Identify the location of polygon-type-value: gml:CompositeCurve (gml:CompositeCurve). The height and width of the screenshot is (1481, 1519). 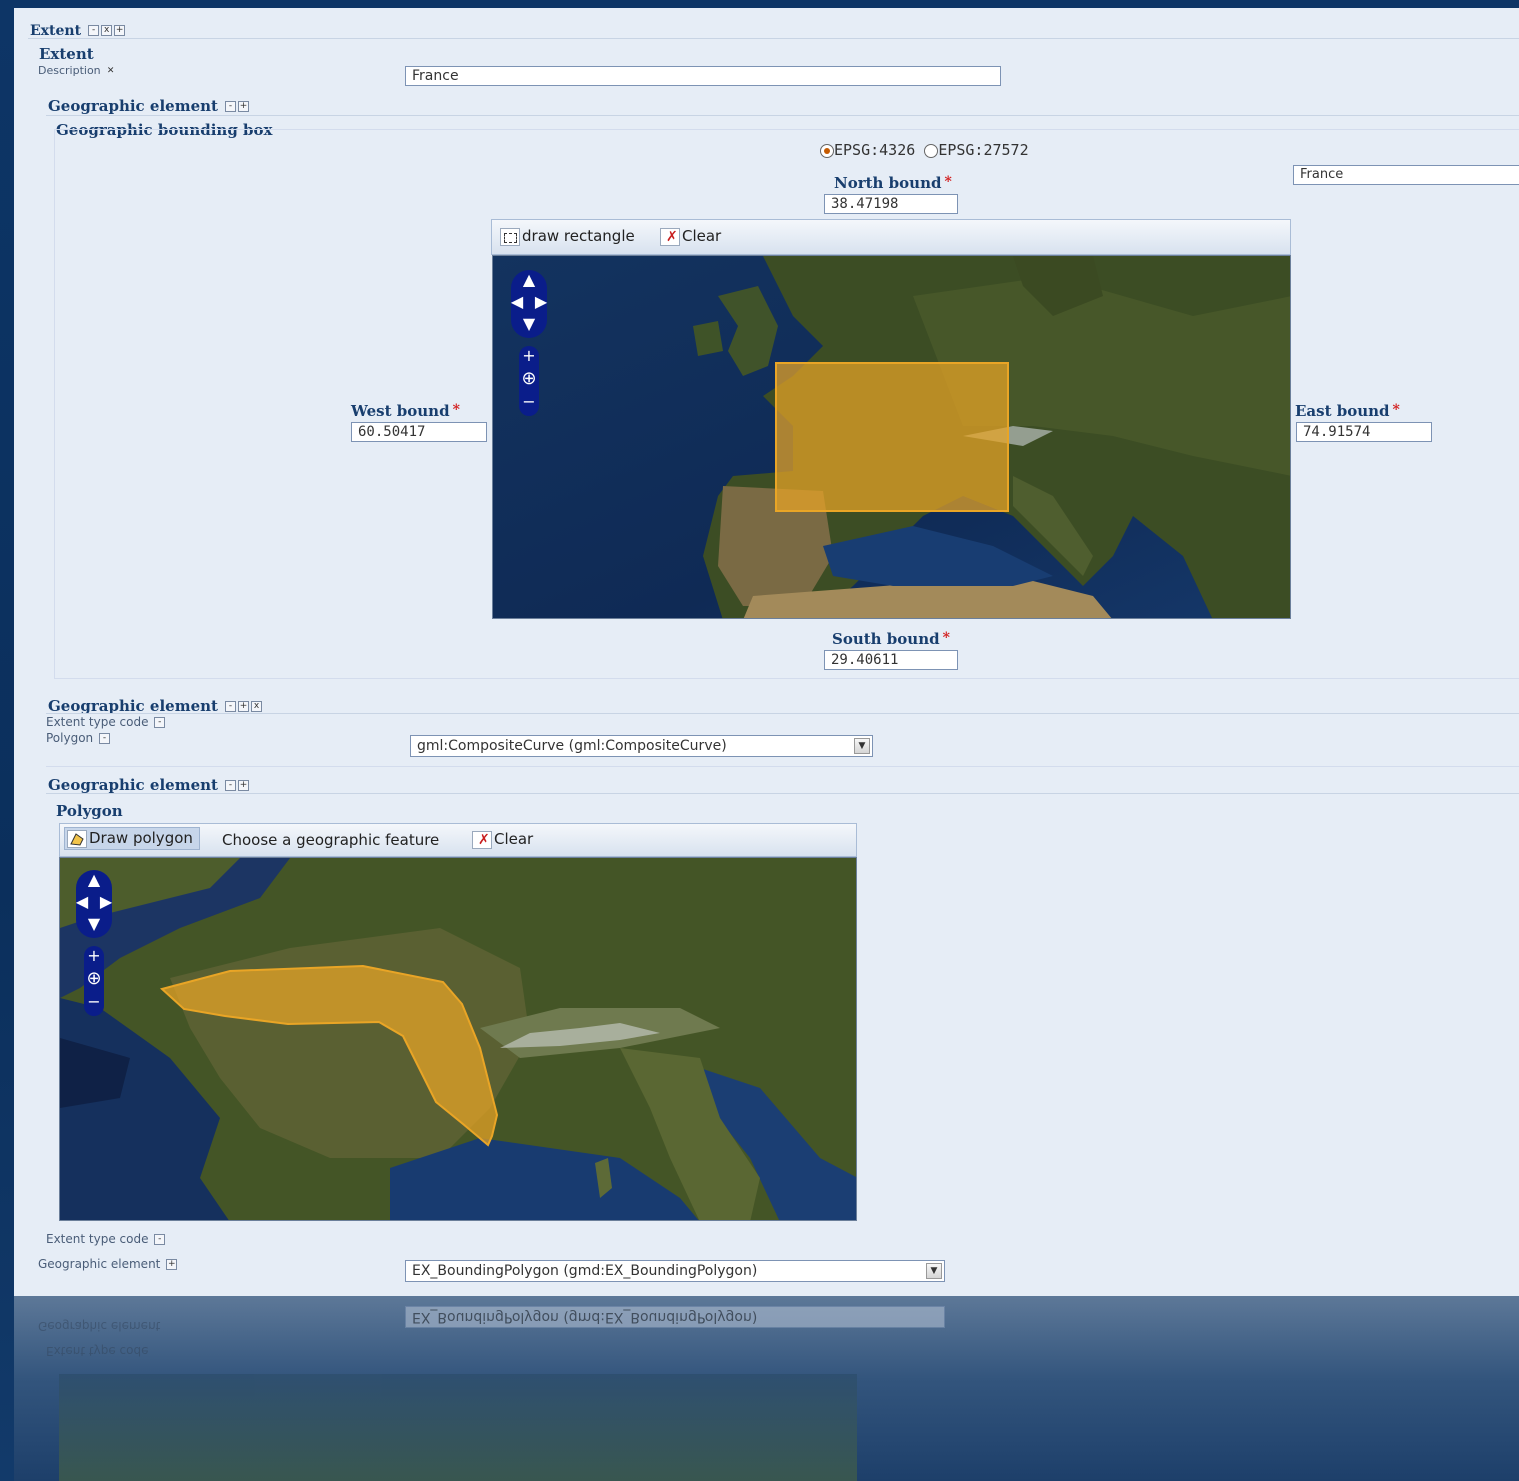
(572, 746).